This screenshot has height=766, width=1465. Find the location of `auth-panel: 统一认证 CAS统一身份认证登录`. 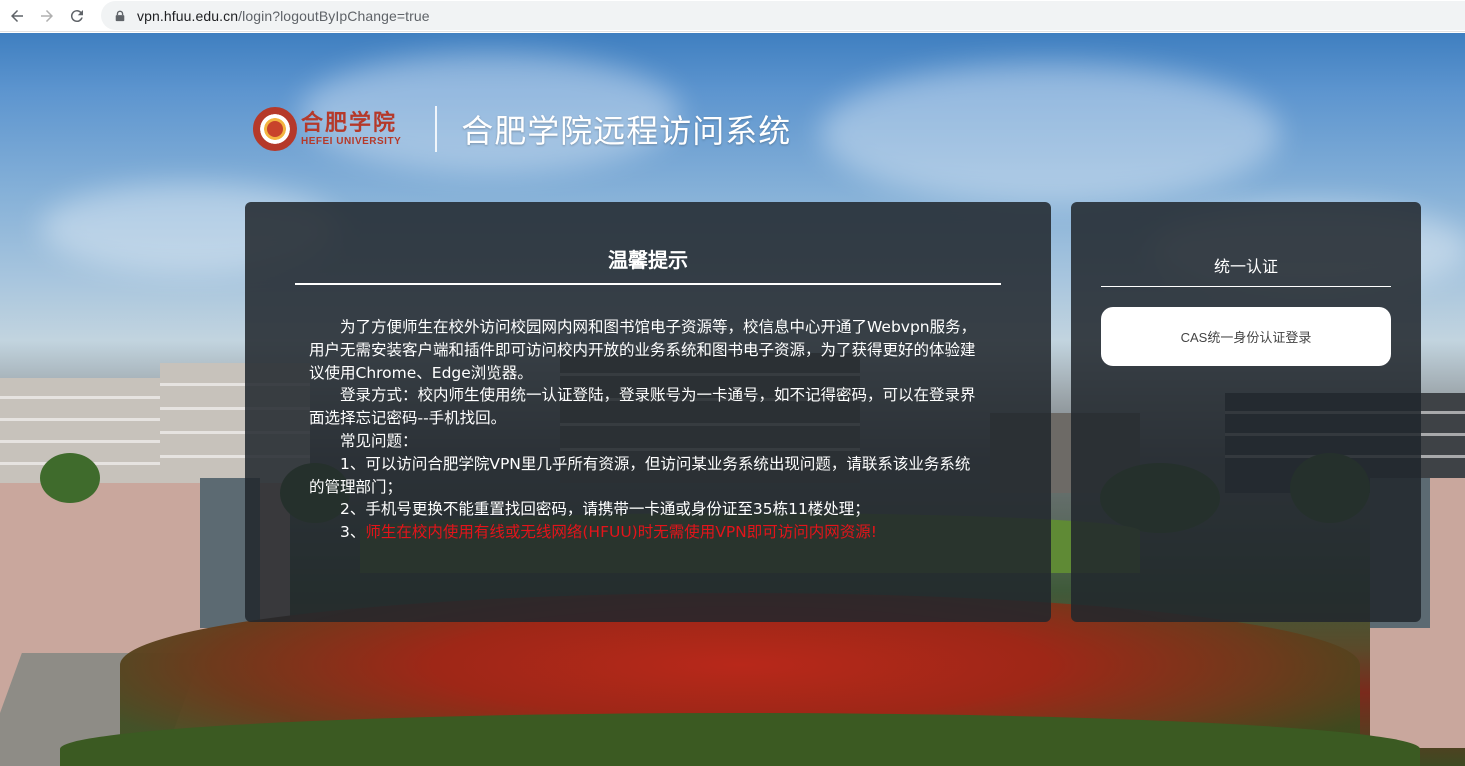

auth-panel: 统一认证 CAS统一身份认证登录 is located at coordinates (1246, 412).